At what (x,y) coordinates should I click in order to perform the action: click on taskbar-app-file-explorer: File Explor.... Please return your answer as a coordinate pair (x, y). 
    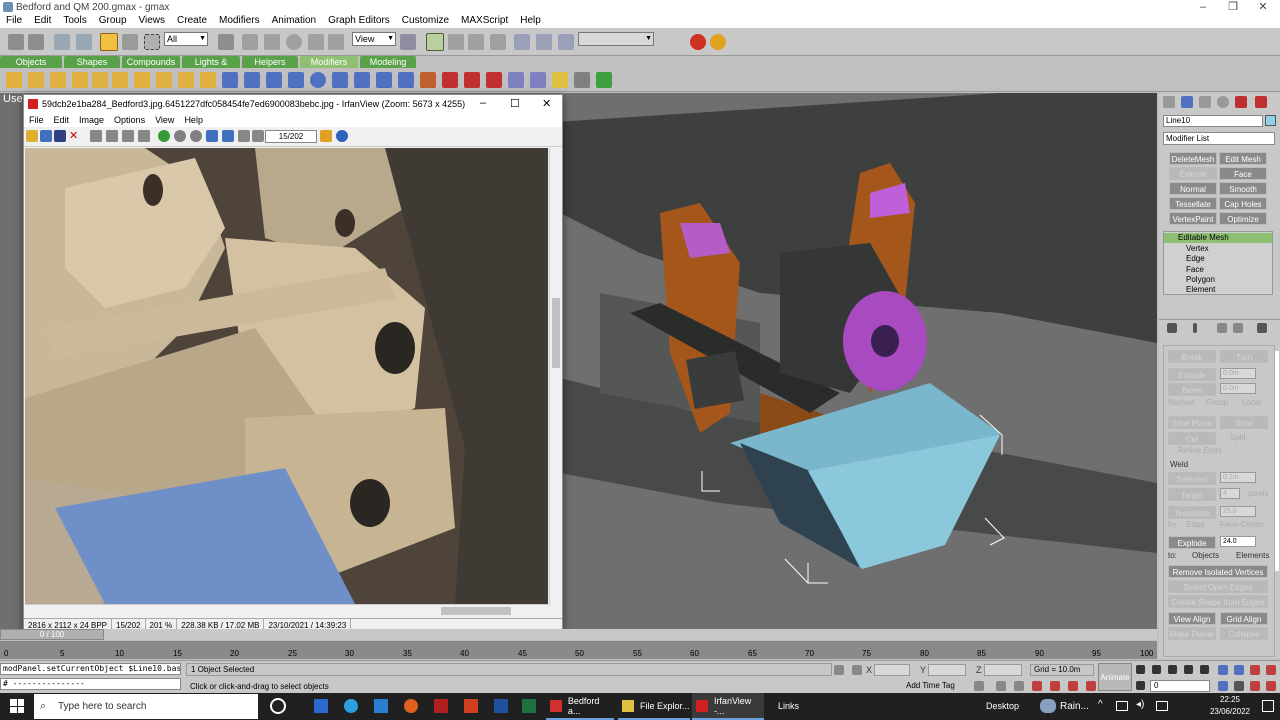
    Looking at the image, I should click on (654, 706).